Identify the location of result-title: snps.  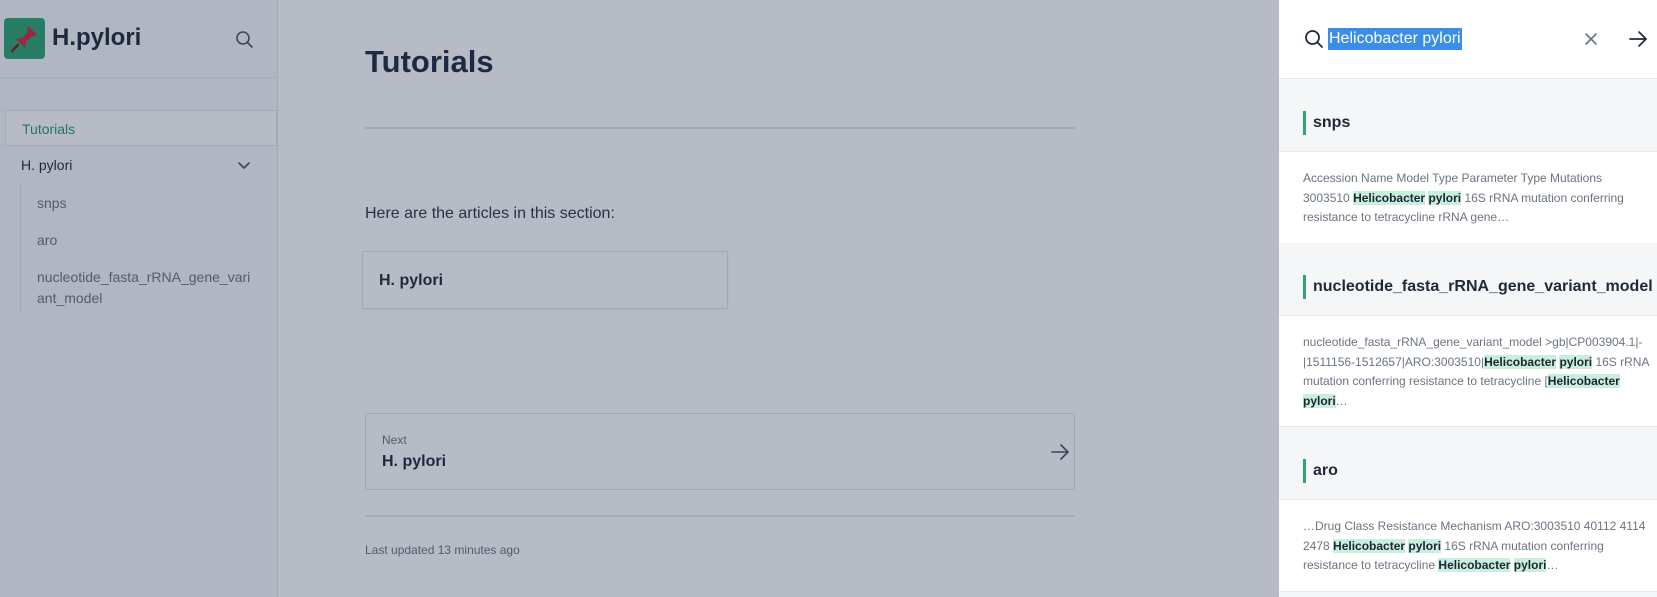
(1332, 122).